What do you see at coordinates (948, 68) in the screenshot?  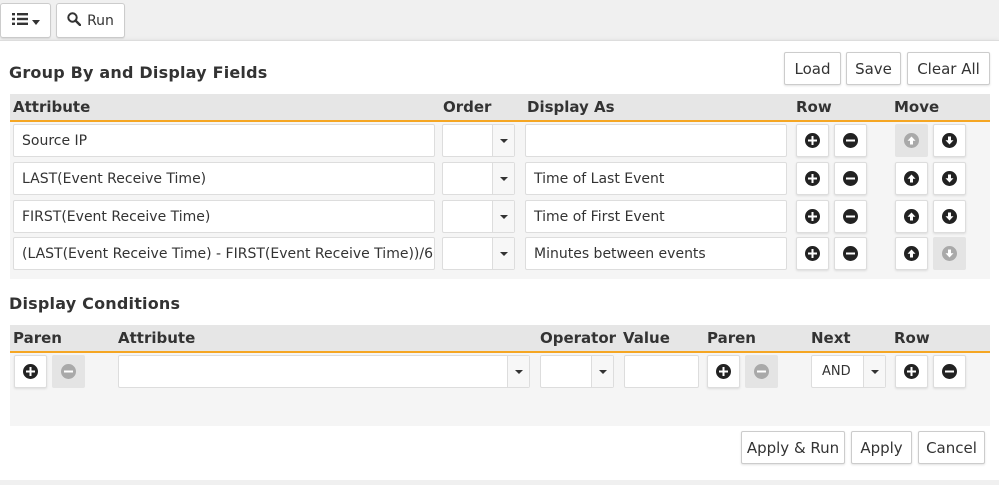 I see `clear-all-button: Clear All` at bounding box center [948, 68].